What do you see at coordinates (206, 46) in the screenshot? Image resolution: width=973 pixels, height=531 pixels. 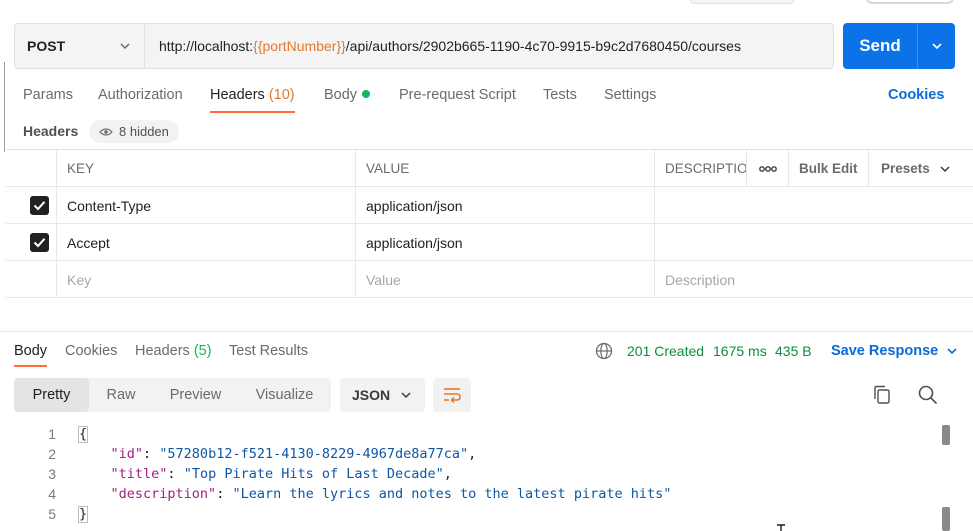 I see `url-prefix: http://localhost:` at bounding box center [206, 46].